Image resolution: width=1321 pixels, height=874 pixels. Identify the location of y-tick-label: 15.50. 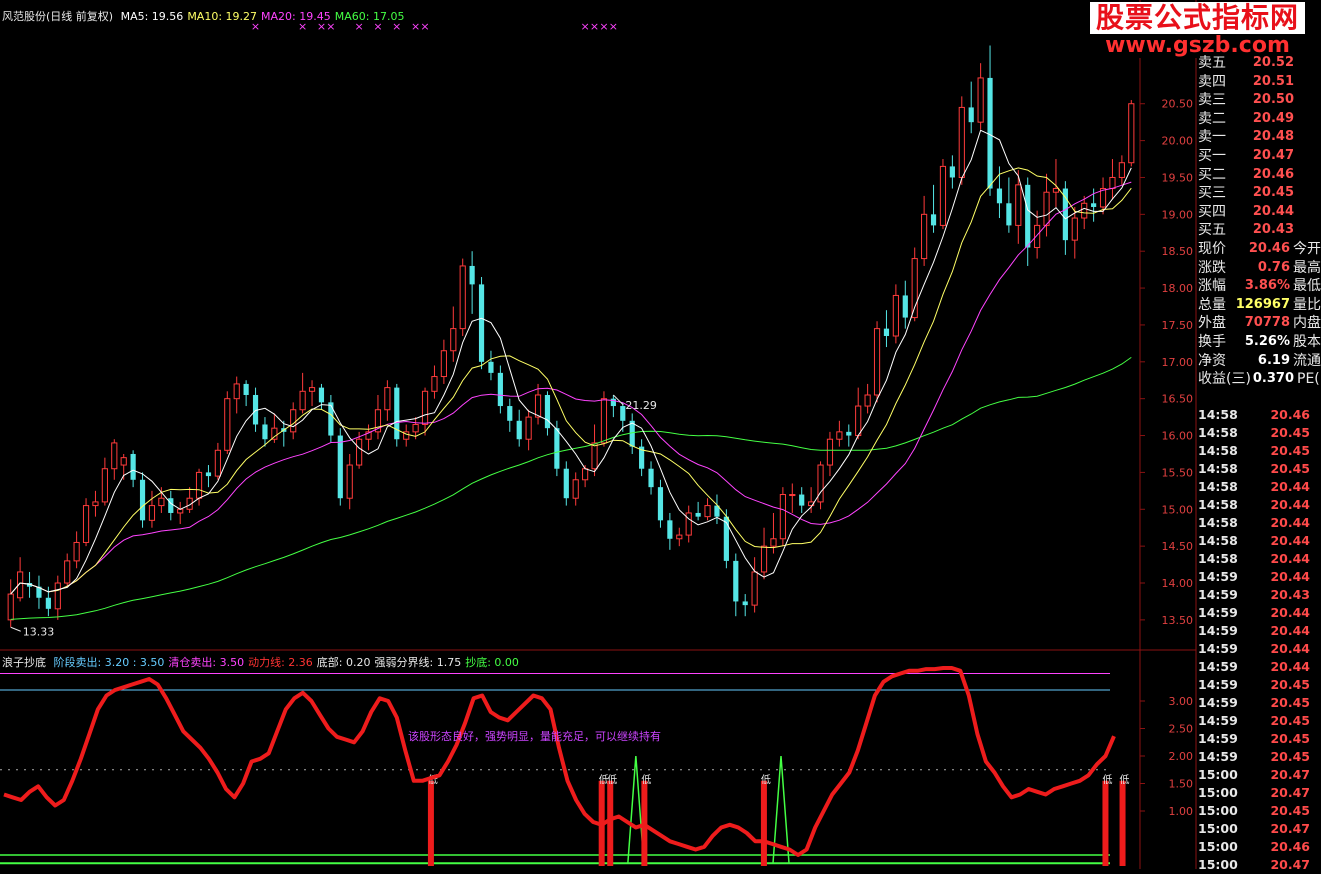
(1178, 472).